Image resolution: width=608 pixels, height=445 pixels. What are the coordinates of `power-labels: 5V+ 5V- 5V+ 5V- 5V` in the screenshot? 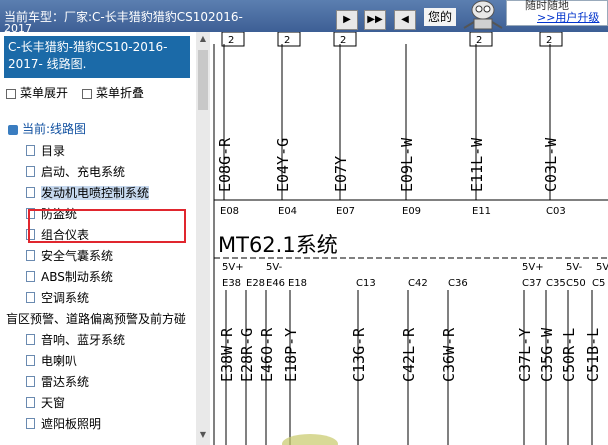 It's located at (415, 267).